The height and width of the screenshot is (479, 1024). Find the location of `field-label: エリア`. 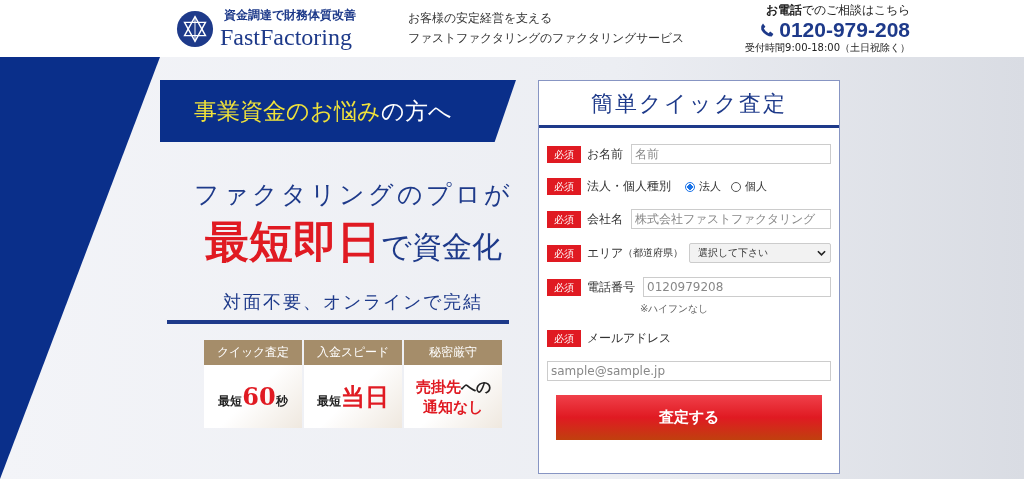

field-label: エリア is located at coordinates (605, 253).